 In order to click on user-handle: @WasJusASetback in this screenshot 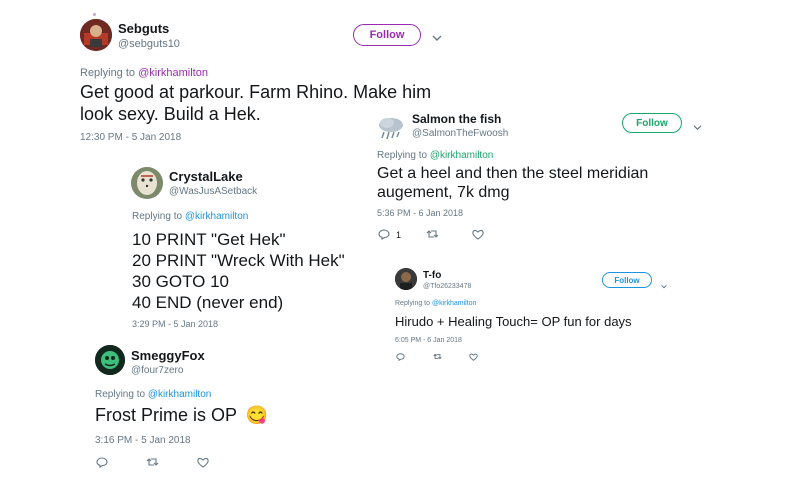, I will do `click(213, 191)`.